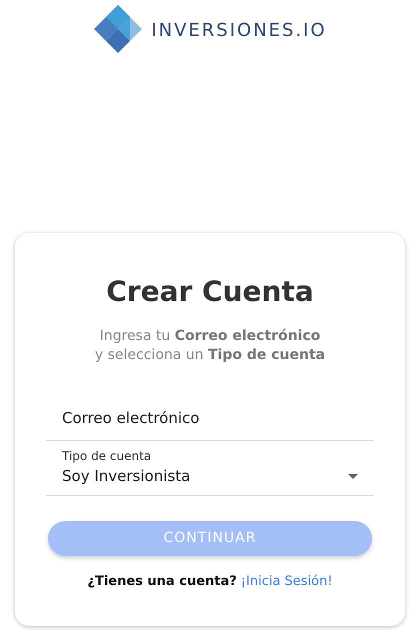 This screenshot has height=632, width=420. I want to click on logo-icon, so click(118, 30).